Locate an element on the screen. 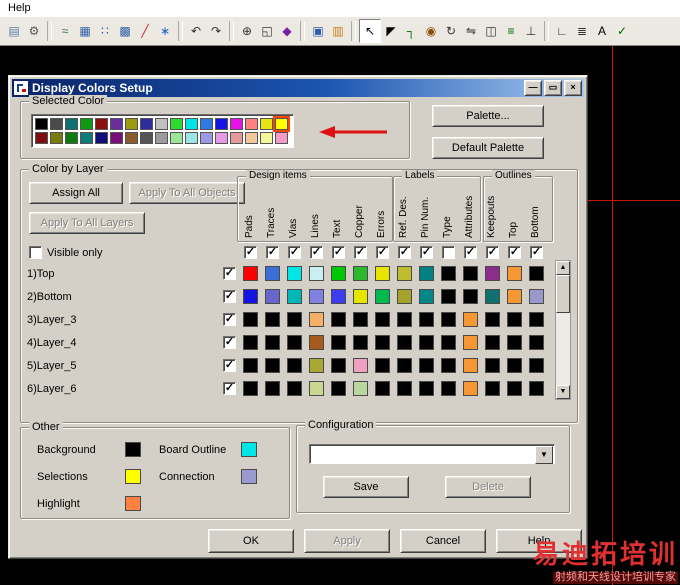 This screenshot has height=585, width=680. zoom-icon: ⊕ is located at coordinates (247, 31).